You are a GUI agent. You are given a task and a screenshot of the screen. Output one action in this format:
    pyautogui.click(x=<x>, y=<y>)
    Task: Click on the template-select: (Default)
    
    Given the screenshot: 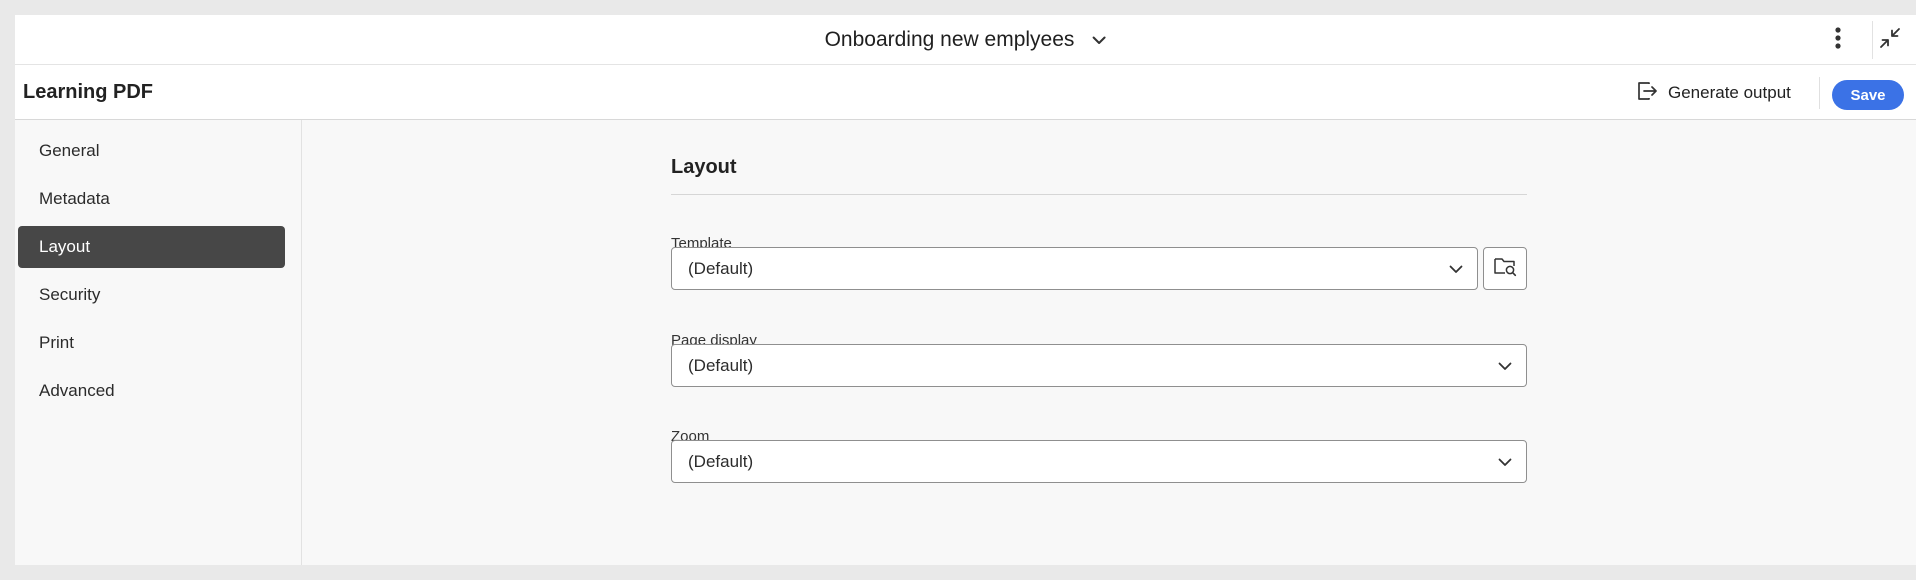 What is the action you would take?
    pyautogui.click(x=1074, y=268)
    